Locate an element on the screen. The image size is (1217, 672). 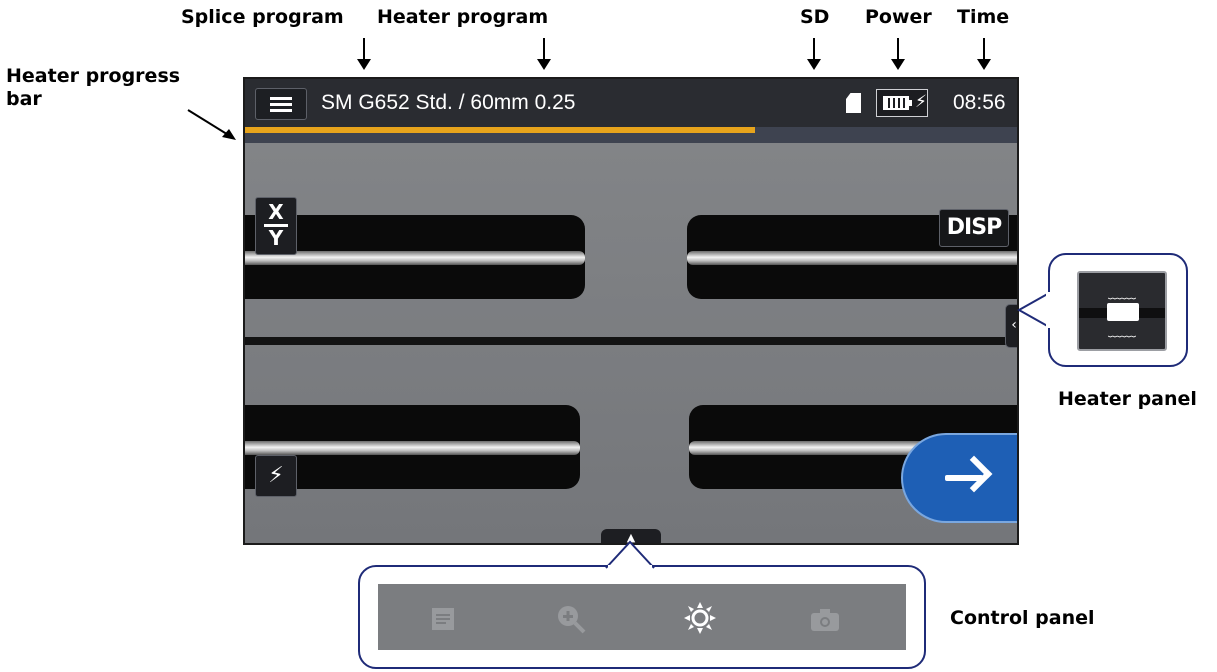
view-divider is located at coordinates (631, 341).